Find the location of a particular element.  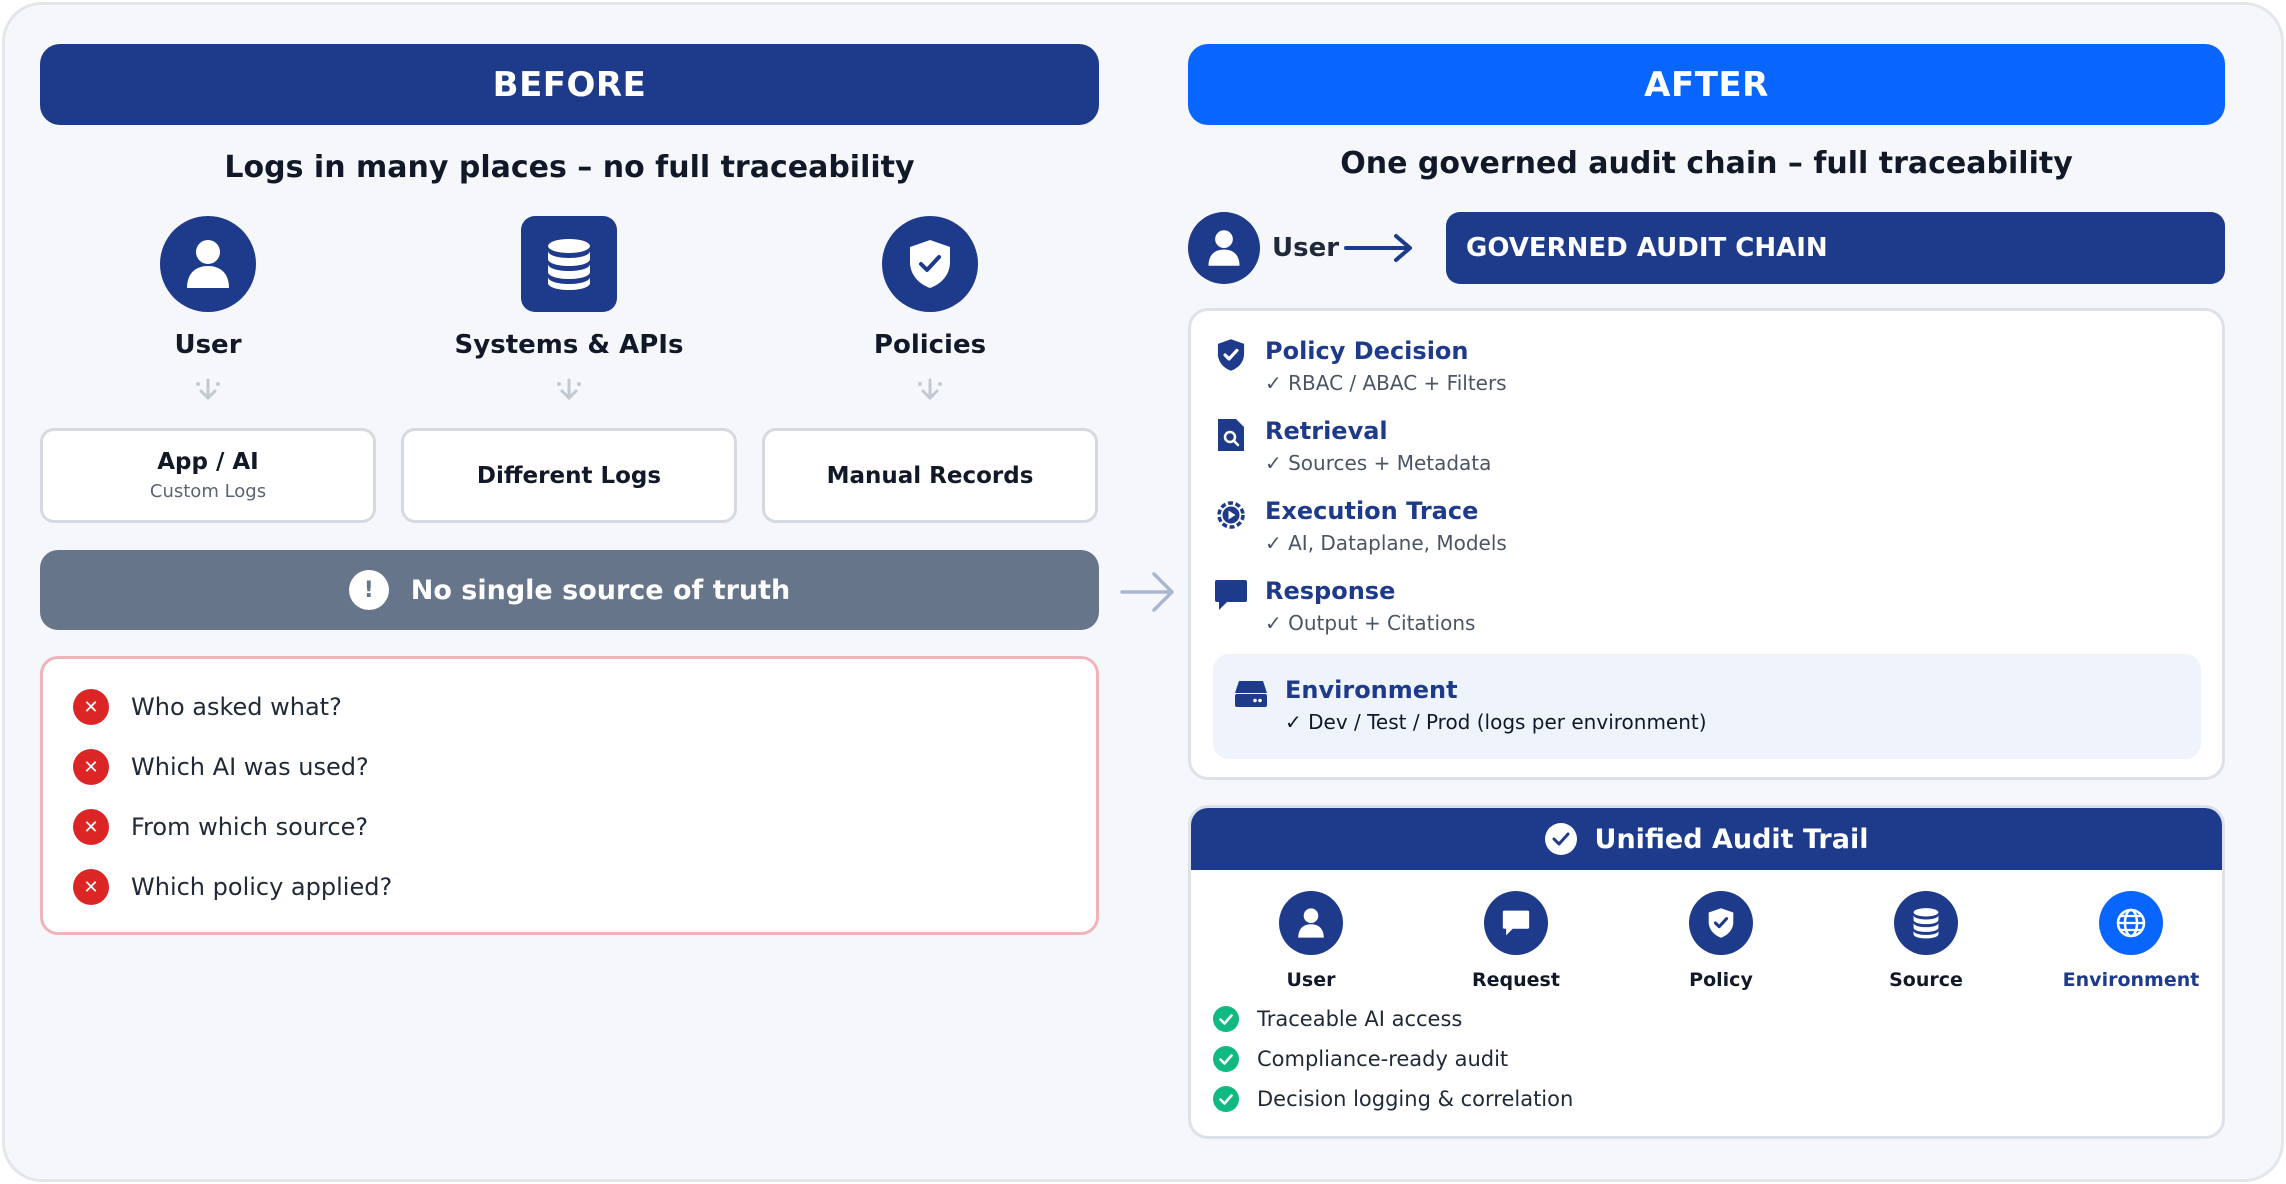

exclamation-icon: ! is located at coordinates (368, 590).